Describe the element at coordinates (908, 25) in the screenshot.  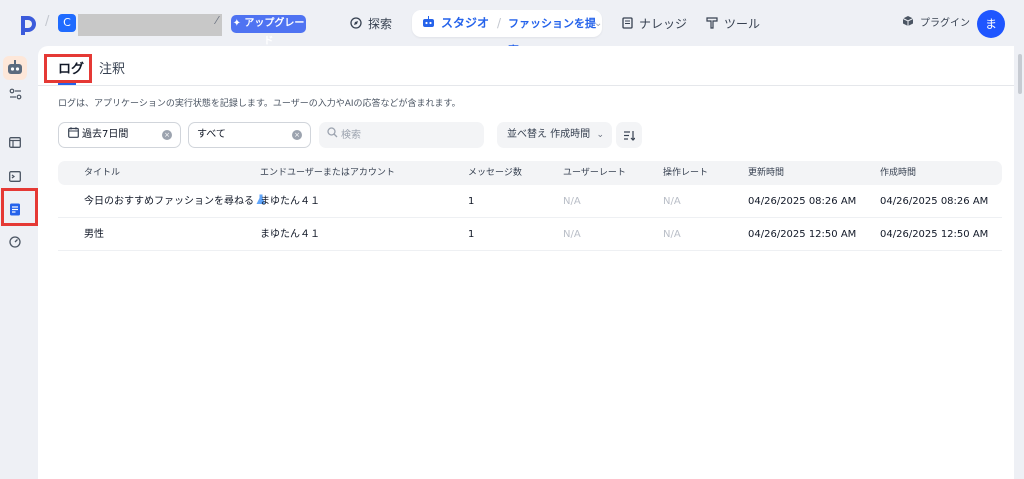
I see `cube-icon` at that location.